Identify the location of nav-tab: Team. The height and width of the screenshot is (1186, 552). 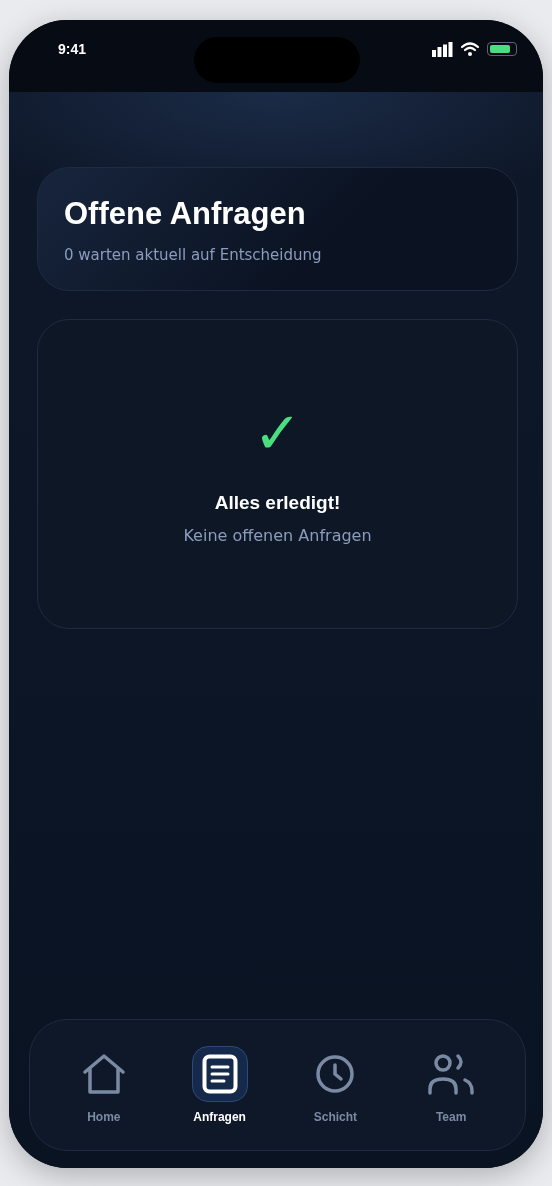
(451, 1085).